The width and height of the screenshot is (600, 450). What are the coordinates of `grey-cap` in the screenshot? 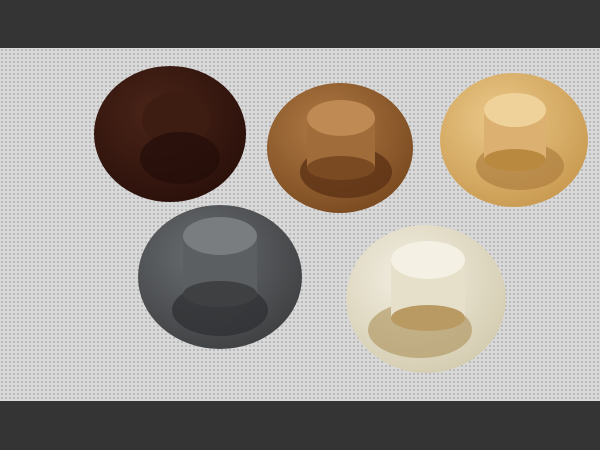 It's located at (220, 277).